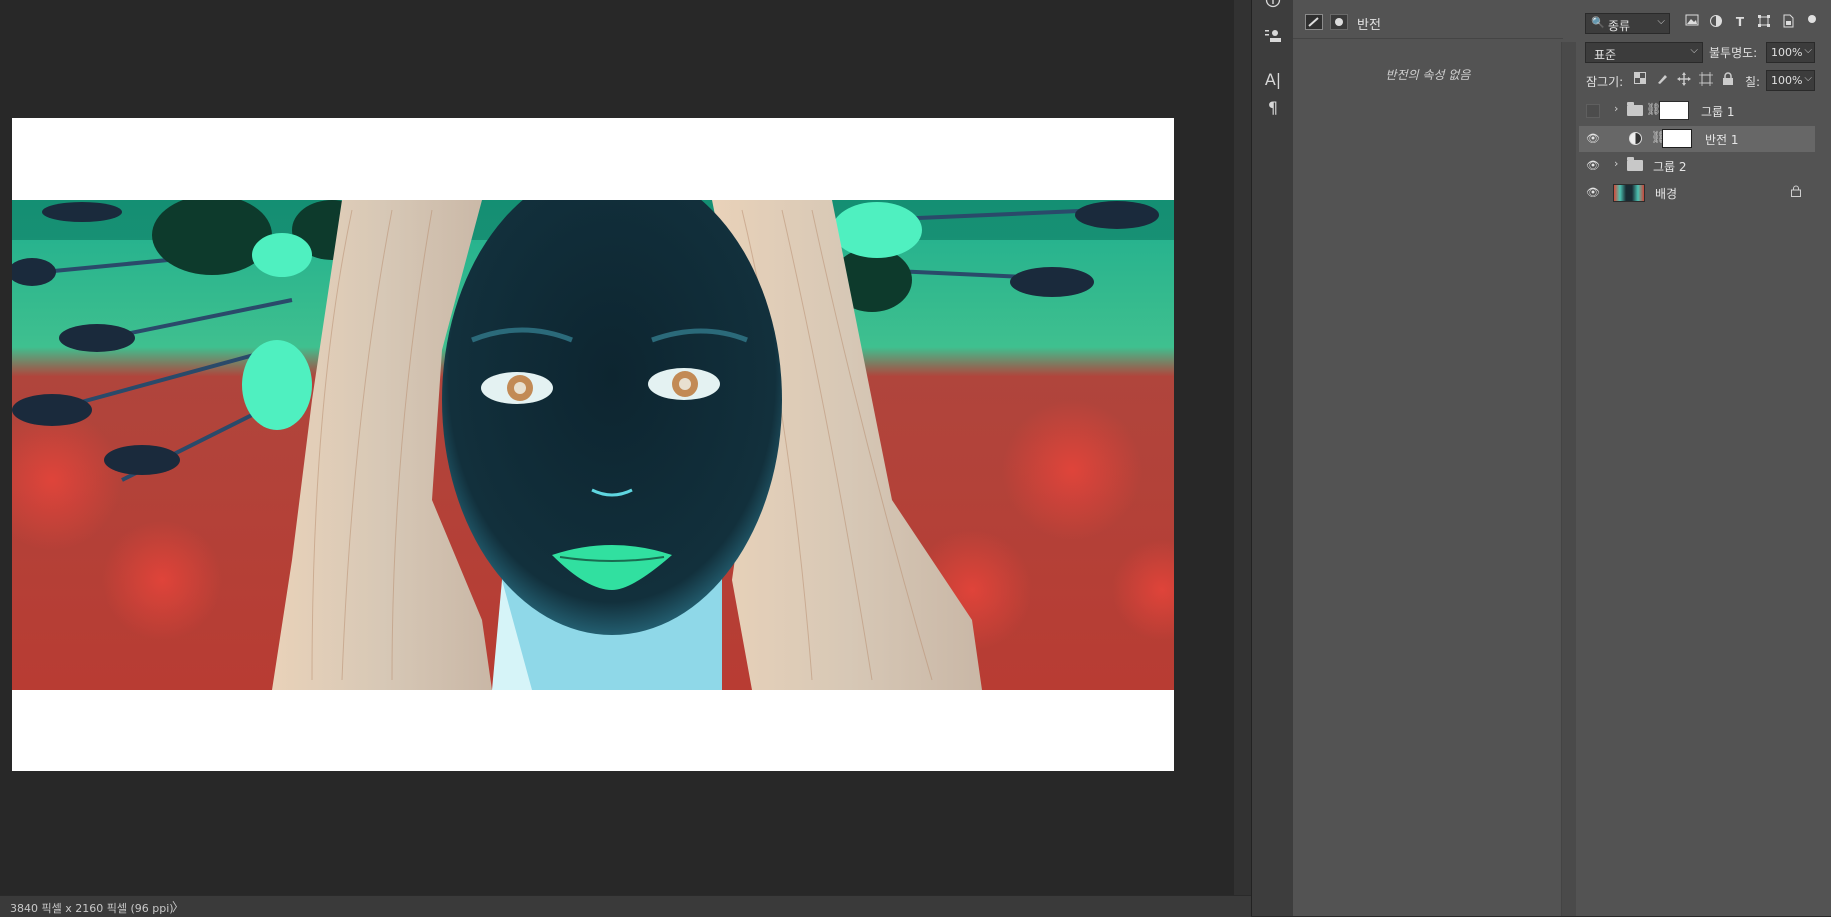 This screenshot has height=917, width=1831. I want to click on type-filter-icon: T, so click(1740, 22).